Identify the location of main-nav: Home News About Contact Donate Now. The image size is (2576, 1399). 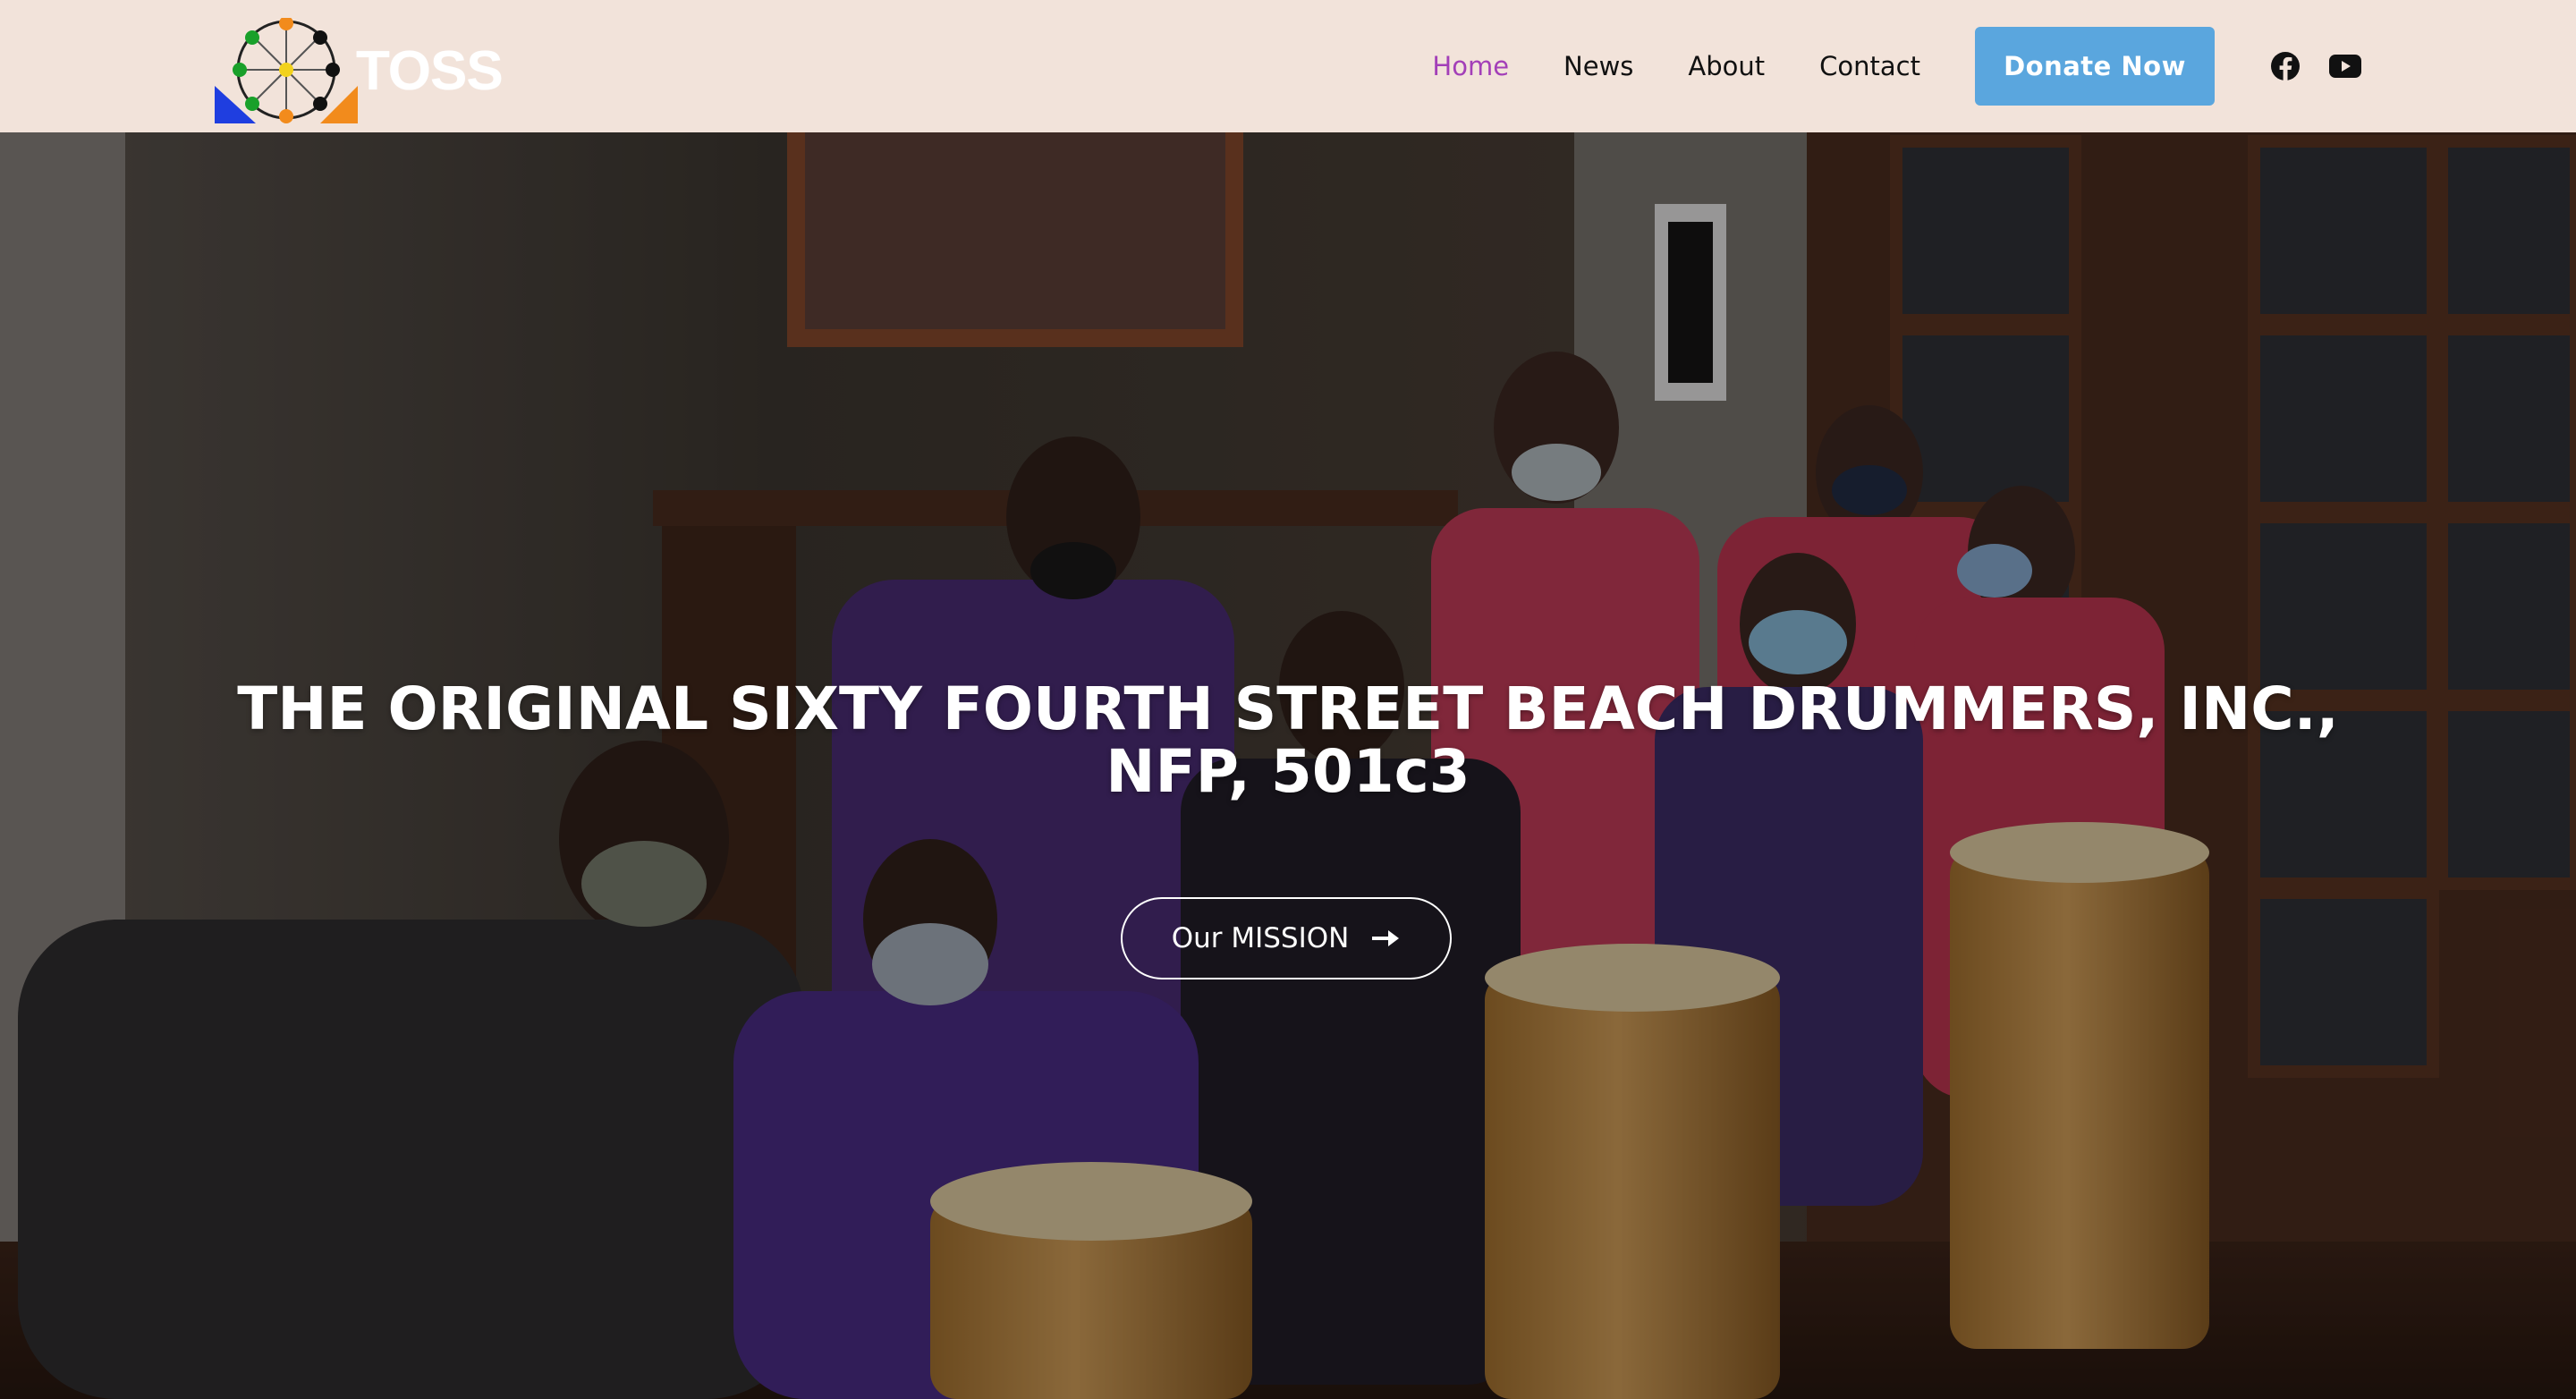
(1896, 66).